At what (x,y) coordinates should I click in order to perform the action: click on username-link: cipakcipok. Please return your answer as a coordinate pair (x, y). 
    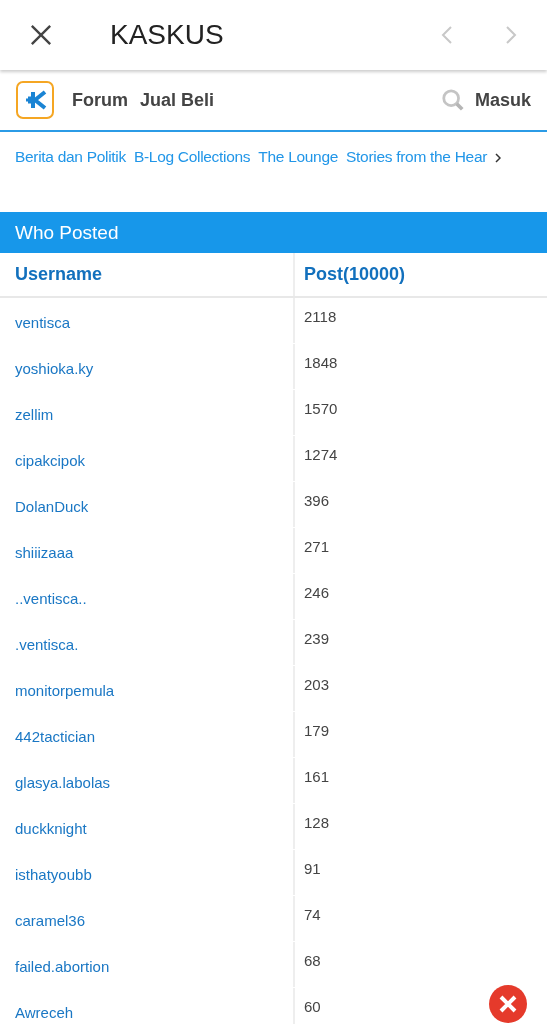
    Looking at the image, I should click on (50, 460).